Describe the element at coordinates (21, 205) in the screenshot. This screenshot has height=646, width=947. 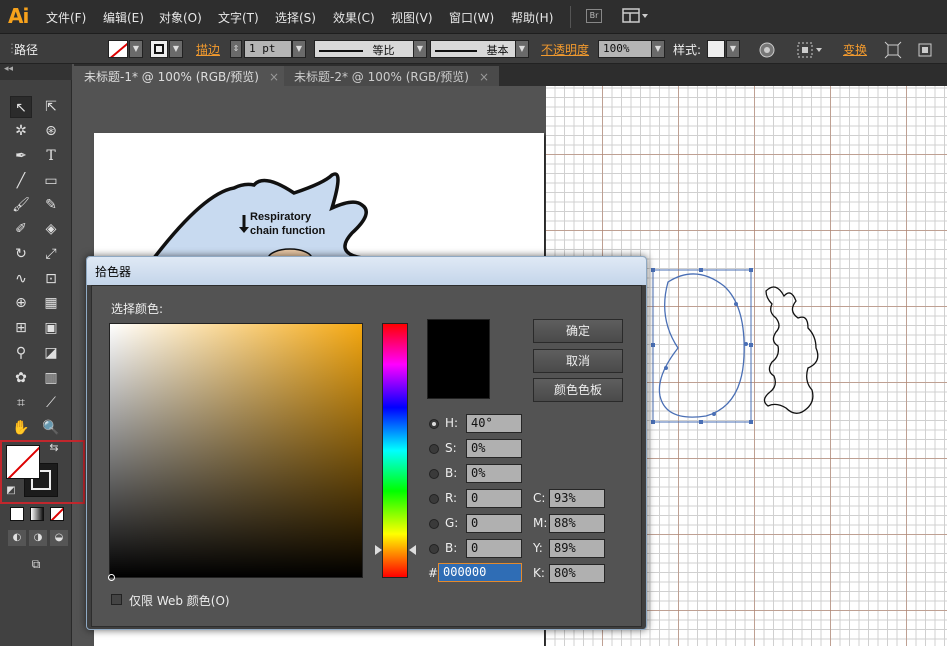
I see `paintbrush-tool-icon: 🖌` at that location.